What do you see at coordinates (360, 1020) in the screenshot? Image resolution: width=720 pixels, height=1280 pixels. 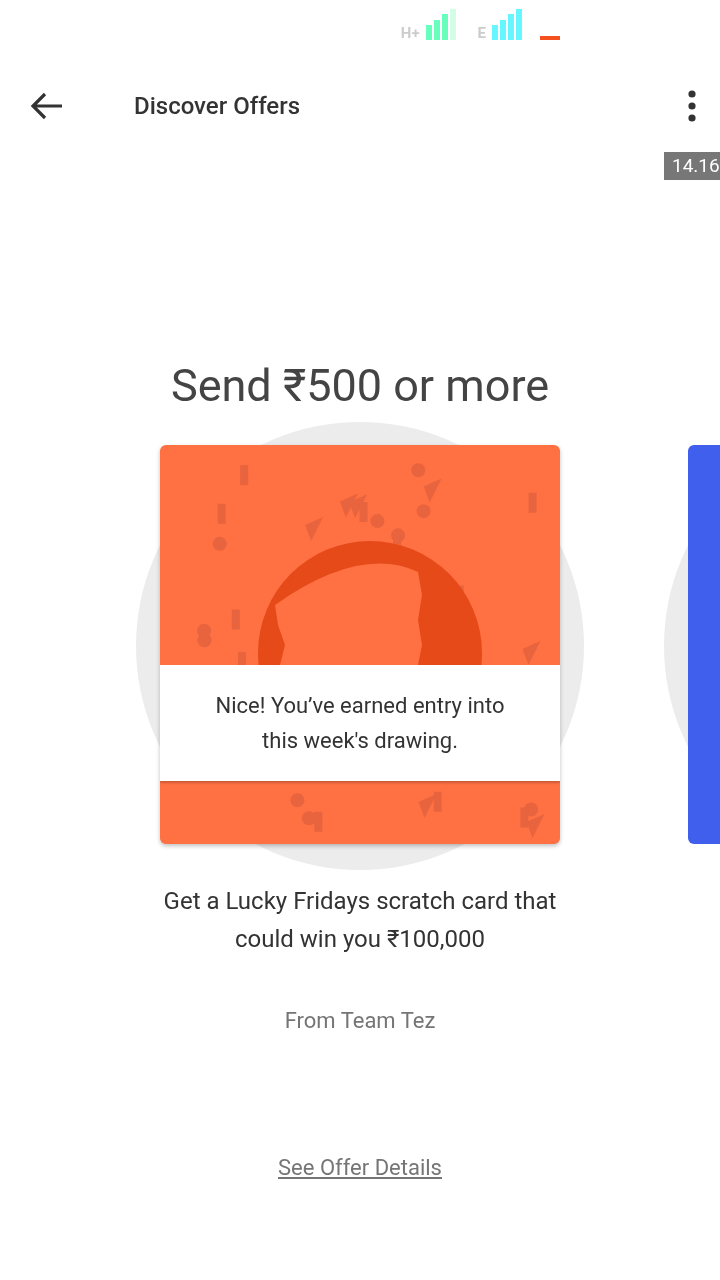 I see `offer-source: From Team Tez` at bounding box center [360, 1020].